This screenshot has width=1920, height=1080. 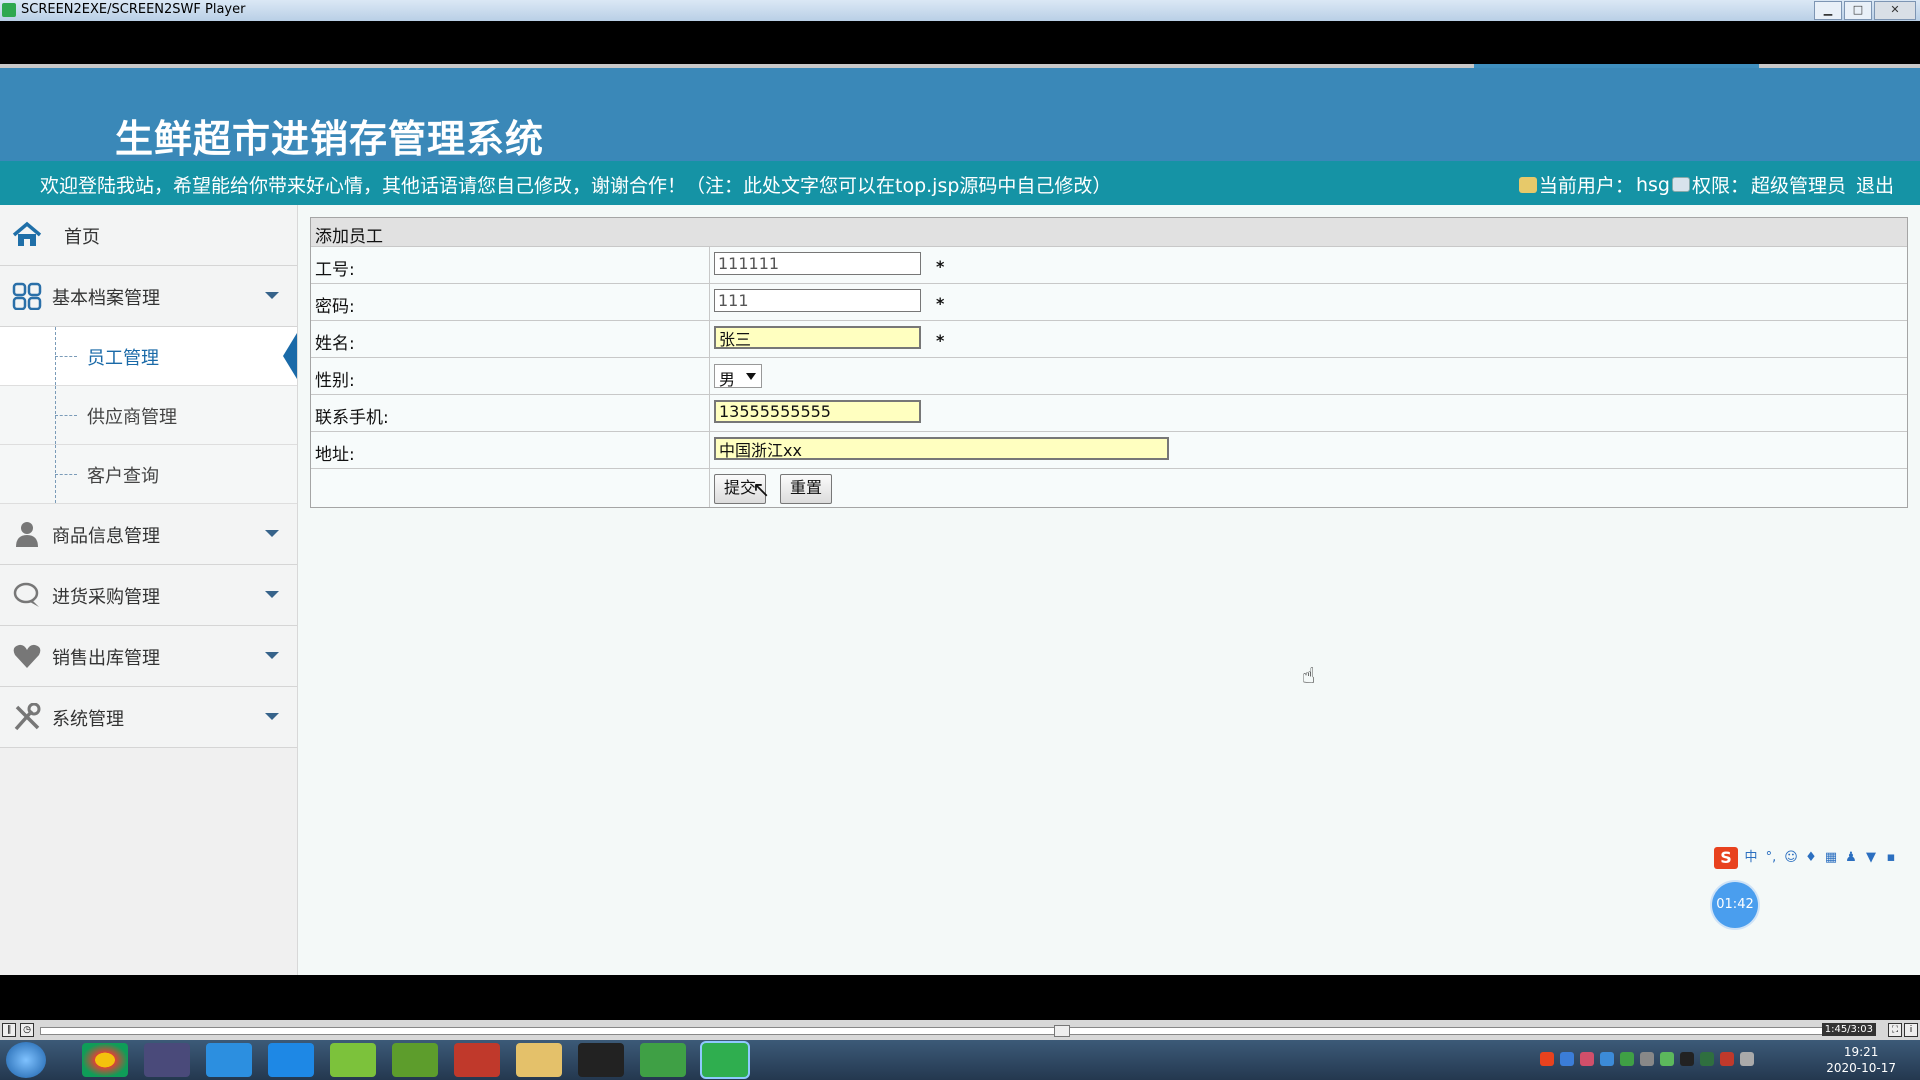 What do you see at coordinates (272, 594) in the screenshot?
I see `chevron-down-icon` at bounding box center [272, 594].